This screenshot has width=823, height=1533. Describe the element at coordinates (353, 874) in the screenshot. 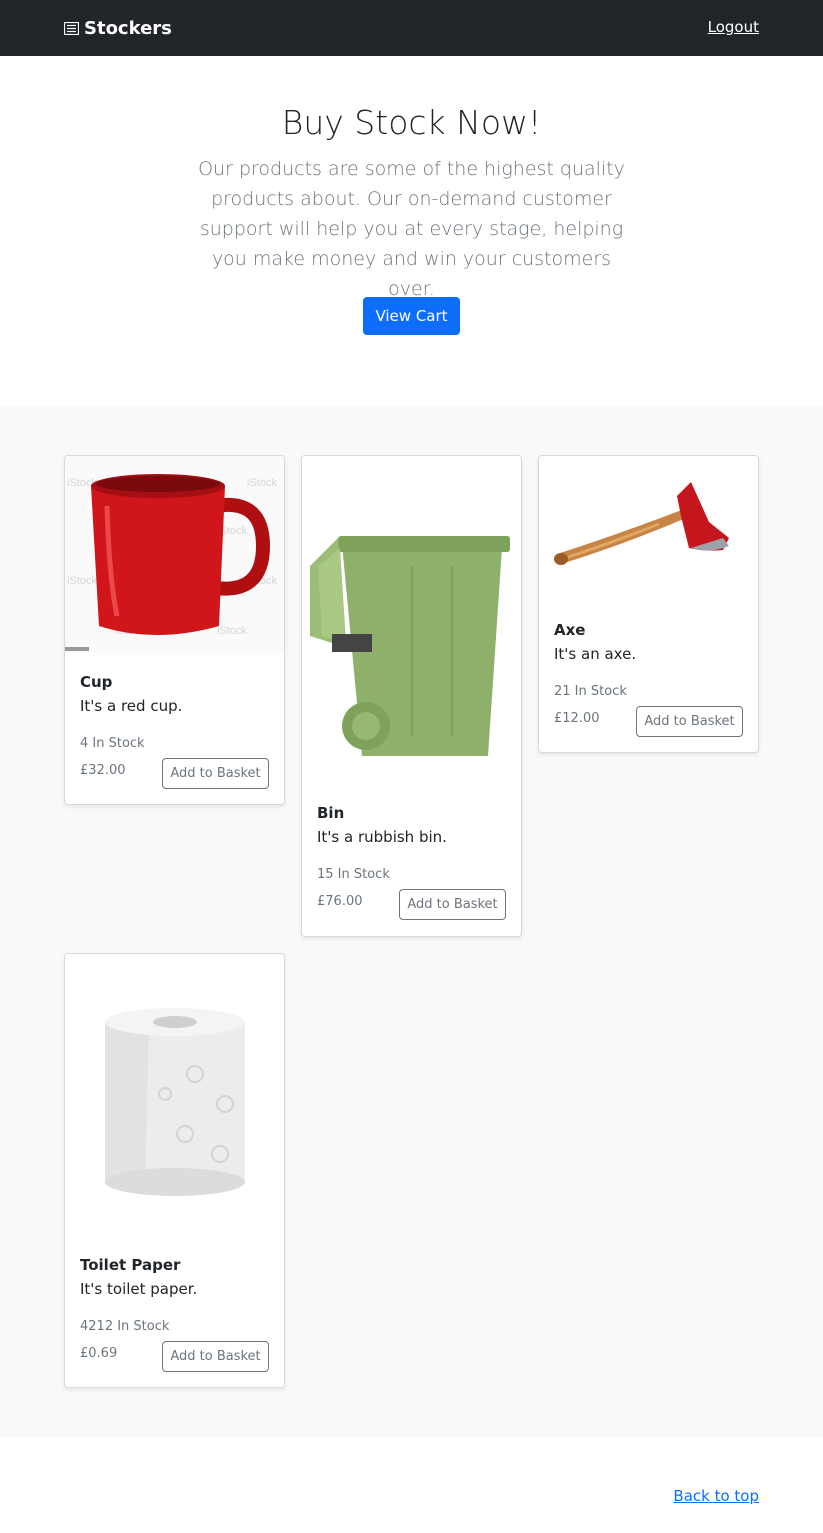

I see `stock-count: 15 In Stock` at that location.